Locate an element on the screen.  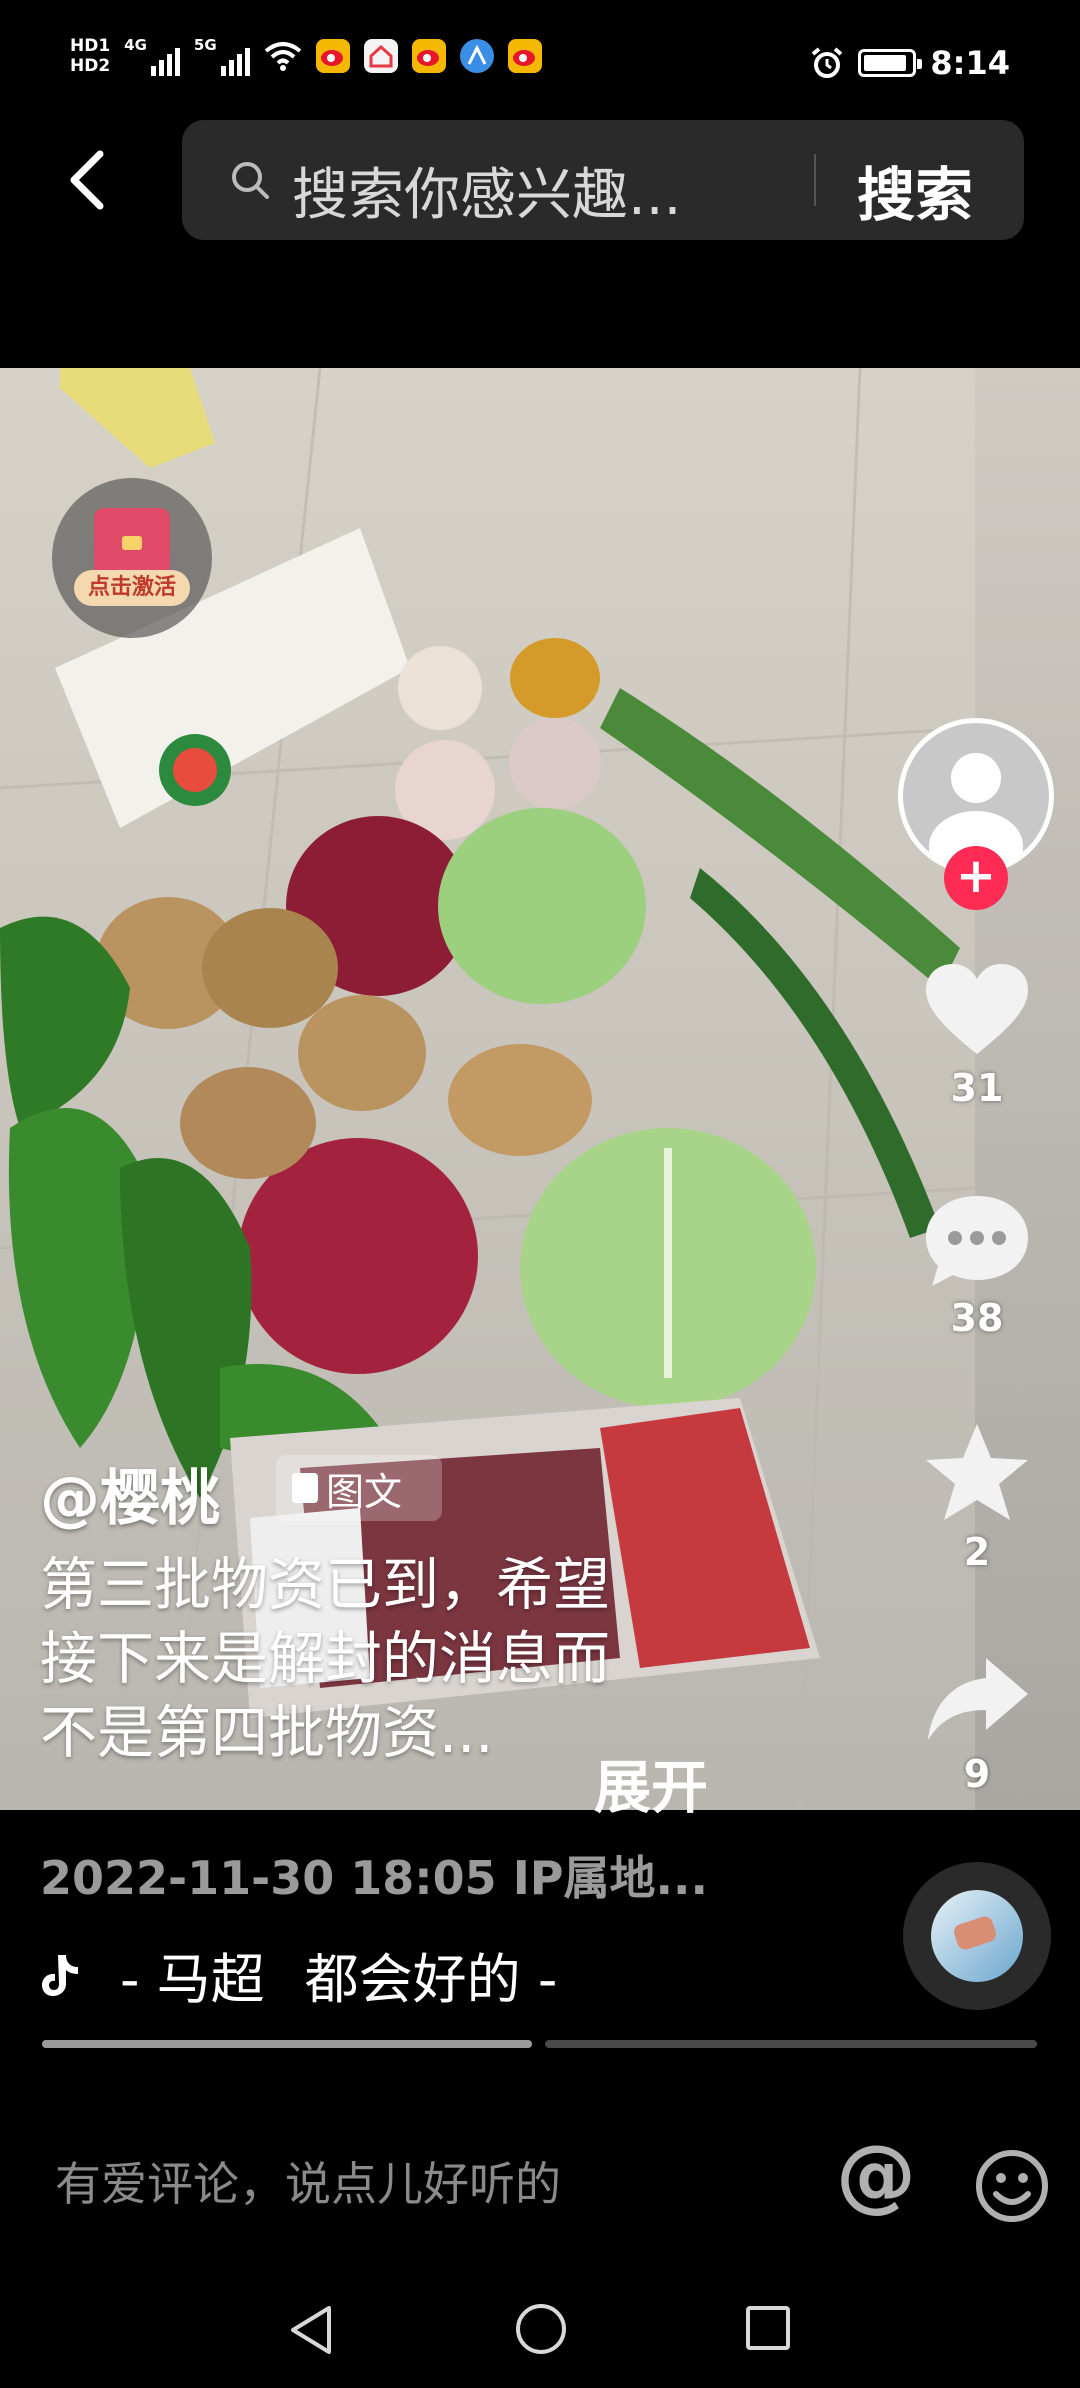
network-type-label: 4G is located at coordinates (135, 45).